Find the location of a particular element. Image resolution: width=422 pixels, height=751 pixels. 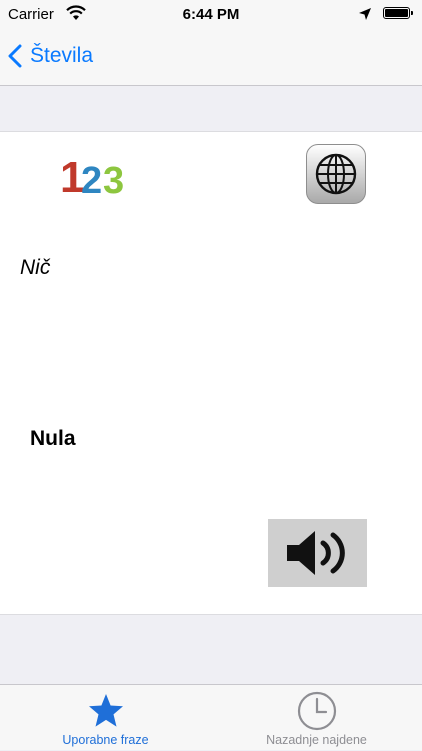

tab-useful-phrases: Uporabne fraze is located at coordinates (105, 718).